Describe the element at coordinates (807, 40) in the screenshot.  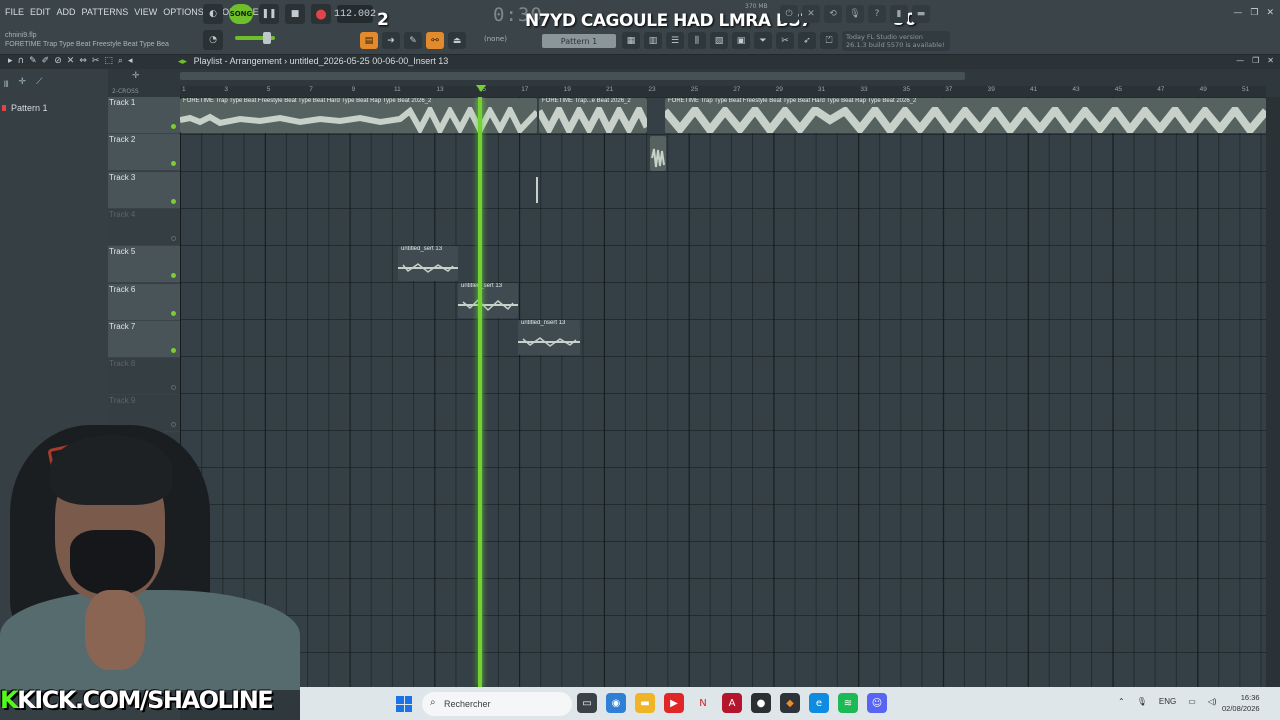
I see `export-icon: ➶` at that location.